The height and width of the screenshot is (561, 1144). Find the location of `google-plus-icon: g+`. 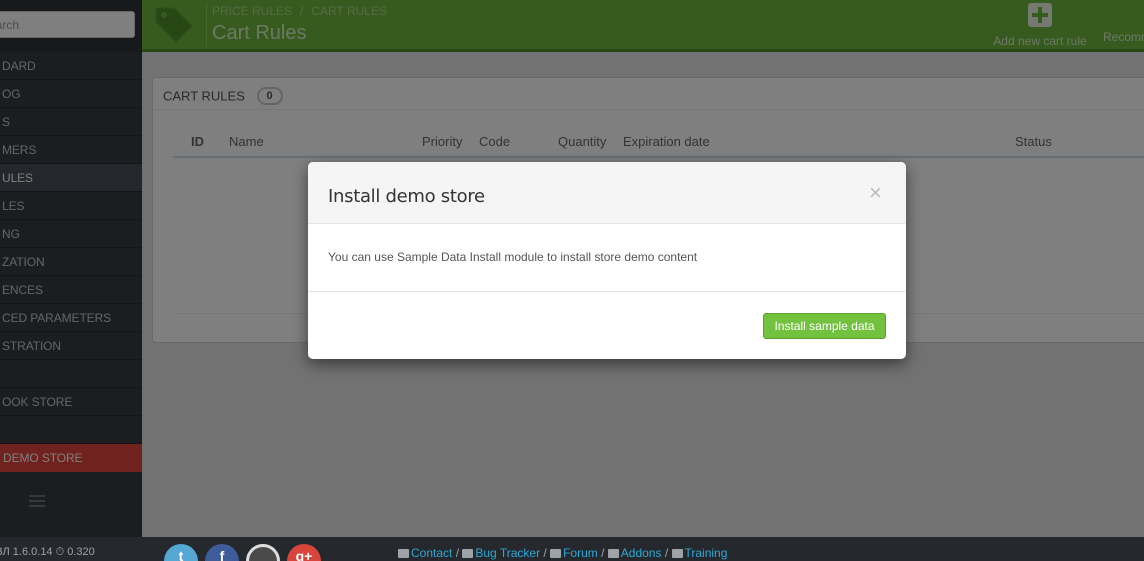

google-plus-icon: g+ is located at coordinates (304, 552).